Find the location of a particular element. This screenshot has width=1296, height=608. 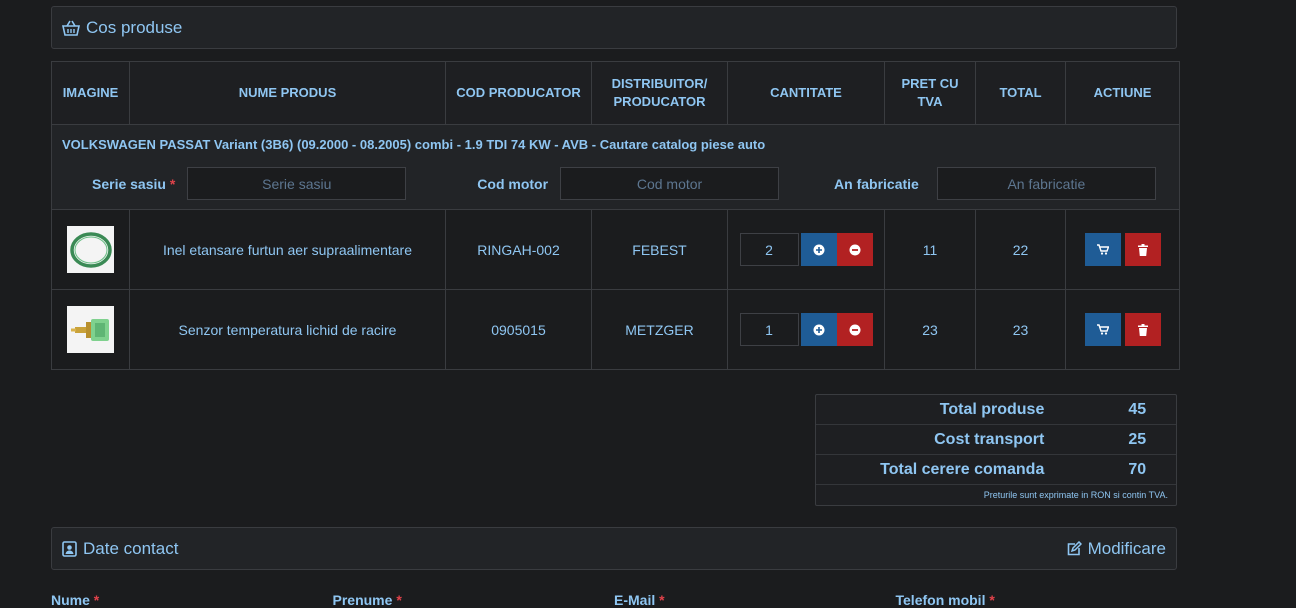

required-marker: * is located at coordinates (172, 183).